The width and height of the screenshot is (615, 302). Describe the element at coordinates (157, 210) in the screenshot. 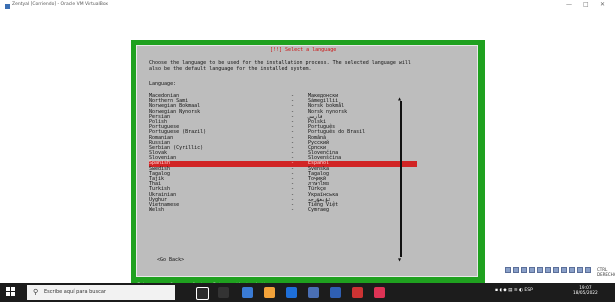

I see `language-name: Welsh` at that location.